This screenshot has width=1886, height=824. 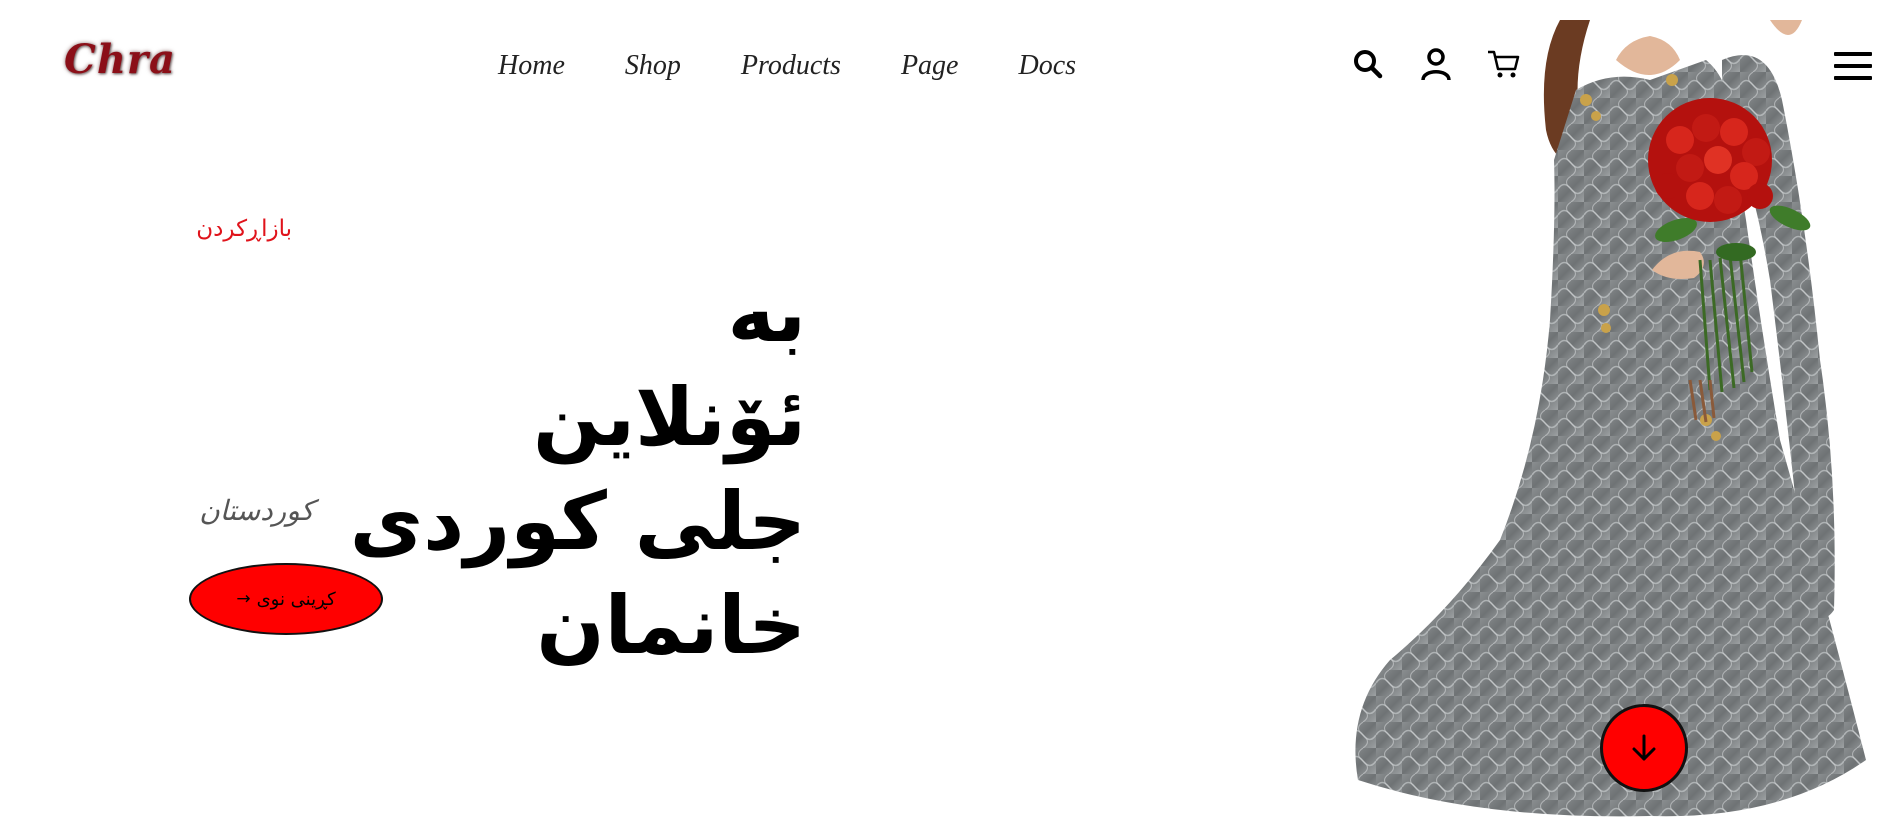 What do you see at coordinates (256, 510) in the screenshot?
I see `hero-subtitle: کوردستان` at bounding box center [256, 510].